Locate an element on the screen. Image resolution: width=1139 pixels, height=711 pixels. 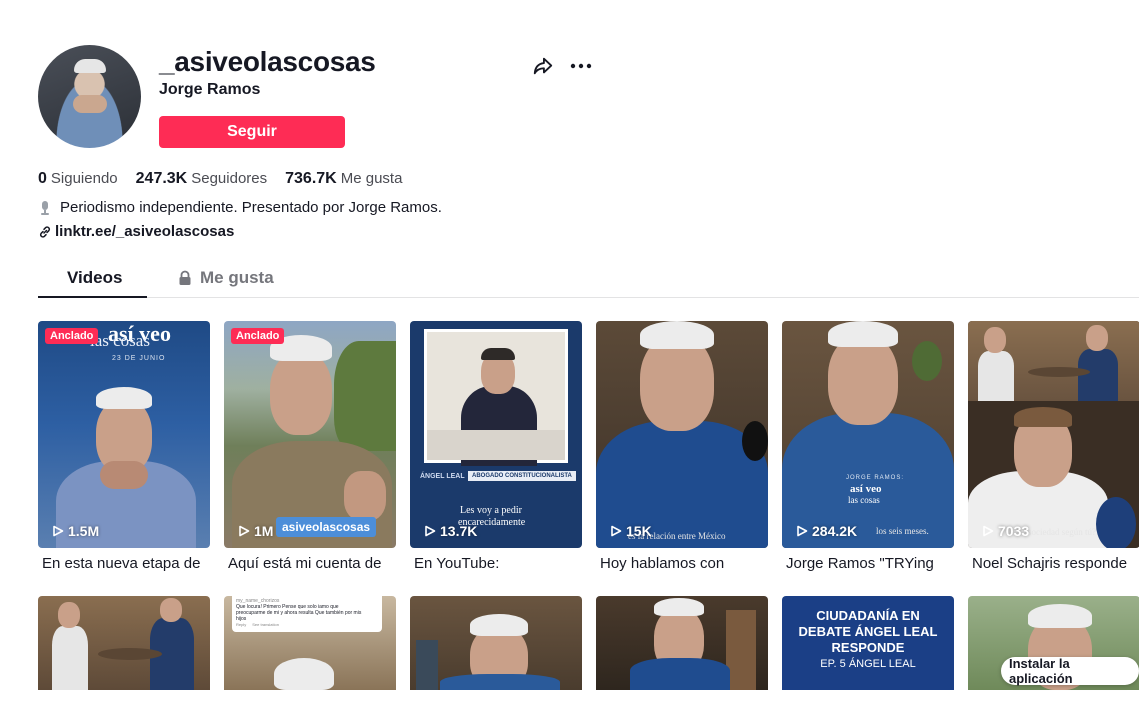
overlay-guest-name: ÁNGEL LEAL is located at coordinates (442, 476).